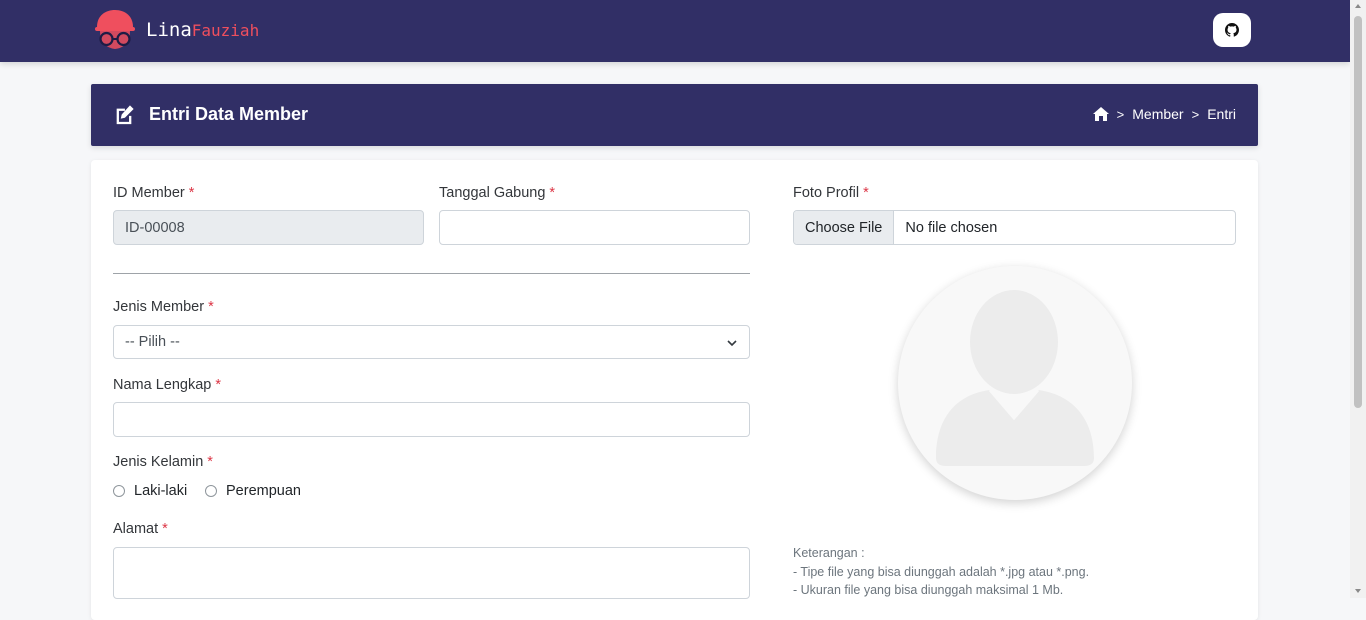  I want to click on logo-icon, so click(115, 29).